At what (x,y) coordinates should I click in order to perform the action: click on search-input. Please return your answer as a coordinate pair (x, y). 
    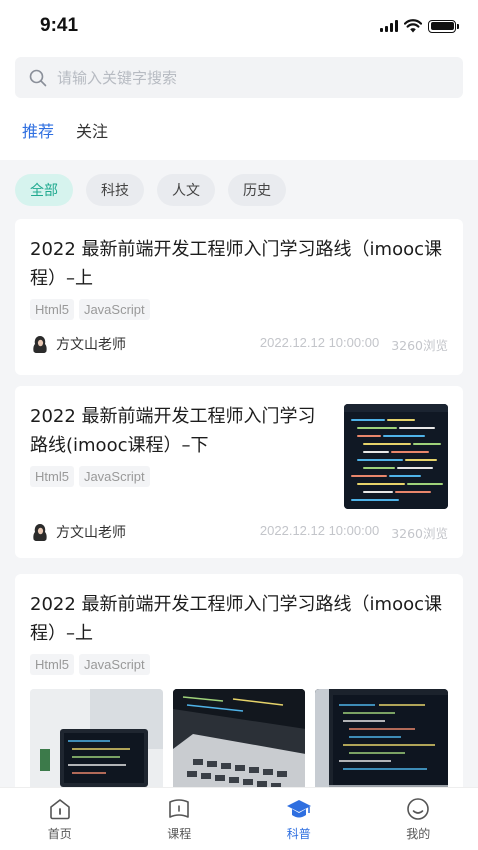
    Looking at the image, I should click on (237, 77).